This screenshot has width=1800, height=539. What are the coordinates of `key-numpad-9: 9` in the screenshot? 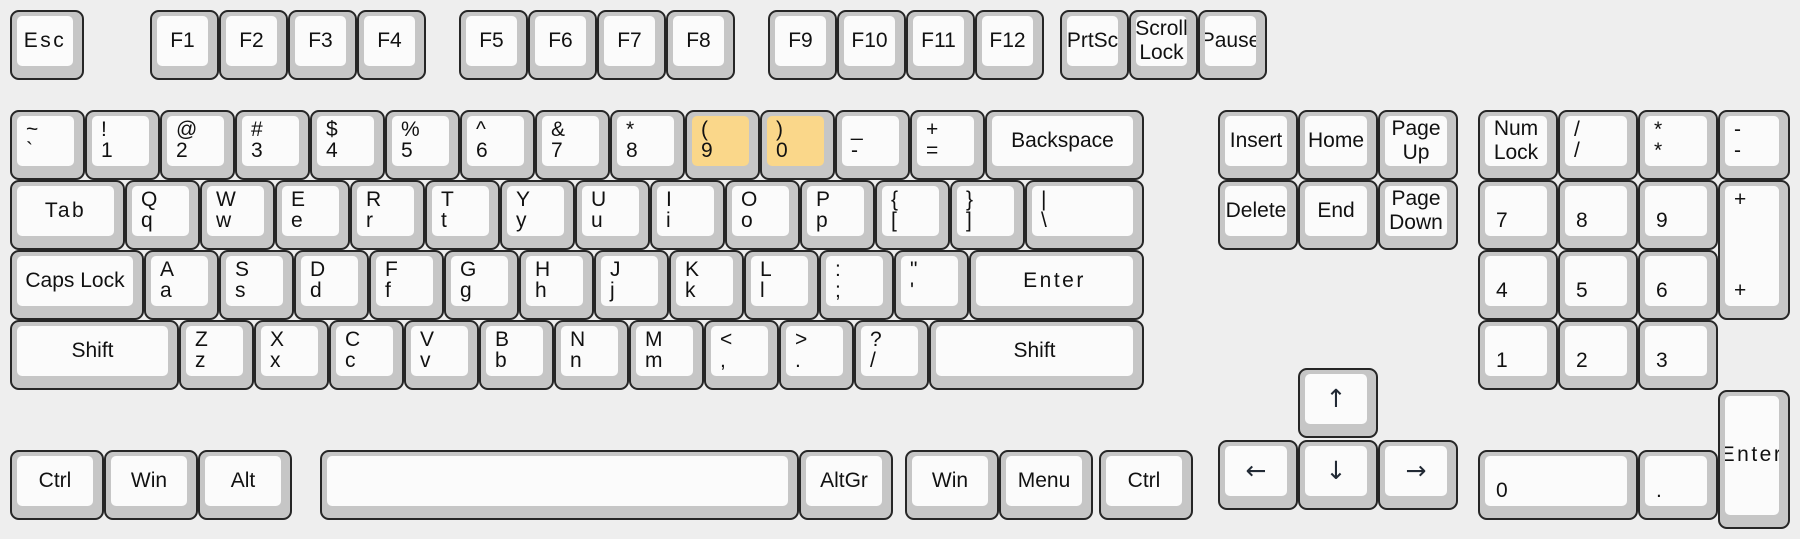 It's located at (1678, 215).